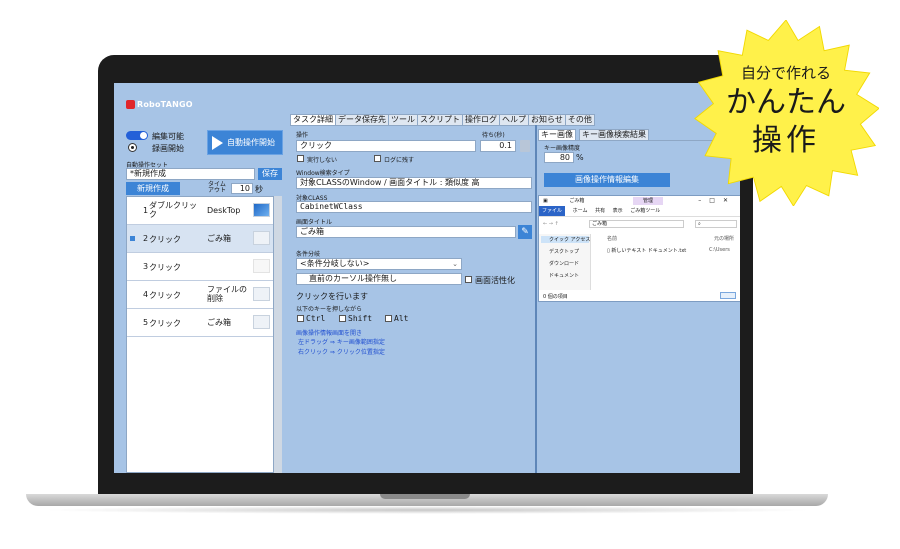 This screenshot has width=900, height=549. What do you see at coordinates (401, 318) in the screenshot?
I see `alt-label: Alt` at bounding box center [401, 318].